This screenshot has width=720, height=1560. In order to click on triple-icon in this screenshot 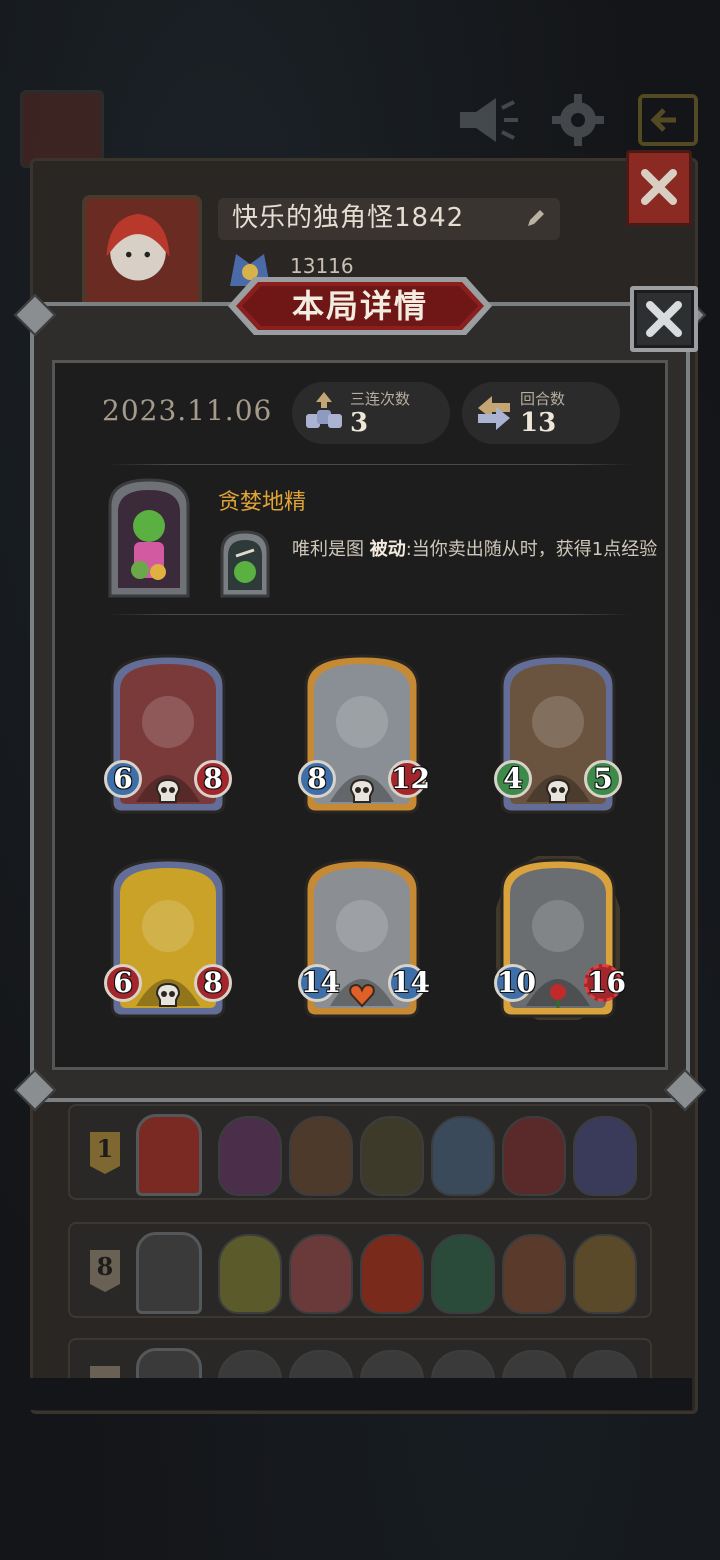, I will do `click(324, 410)`.